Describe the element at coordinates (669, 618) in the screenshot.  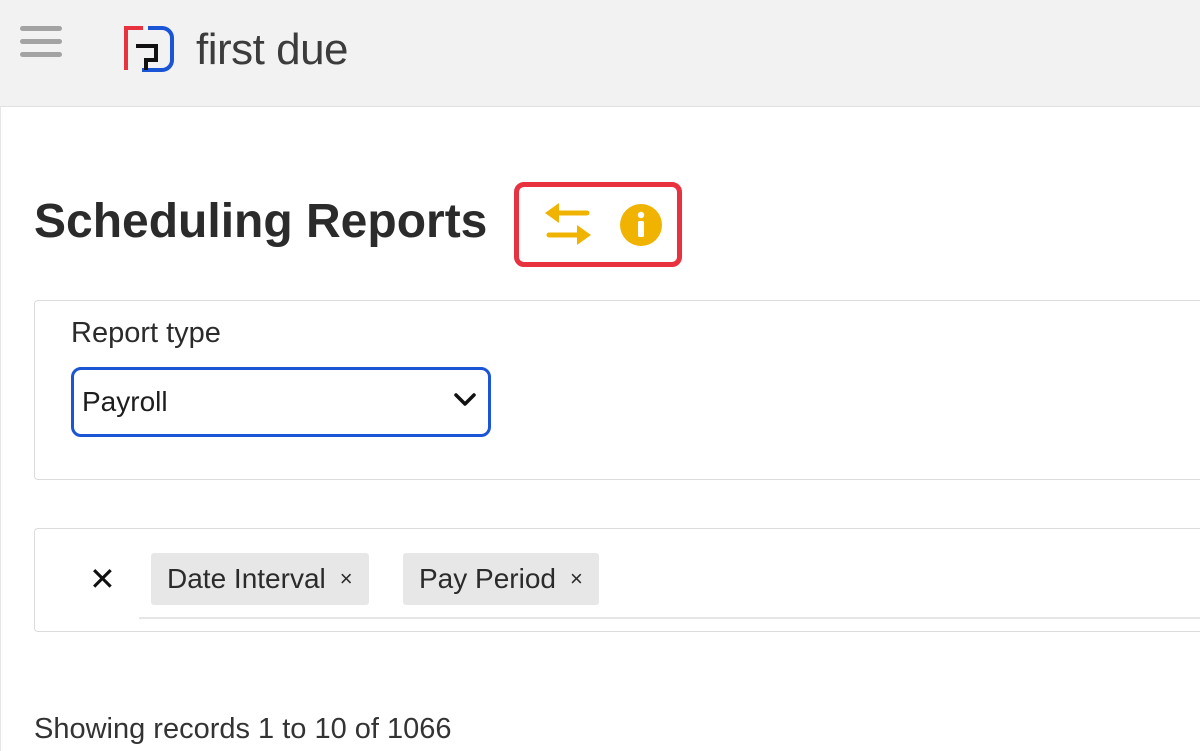
I see `tags-input-underline` at that location.